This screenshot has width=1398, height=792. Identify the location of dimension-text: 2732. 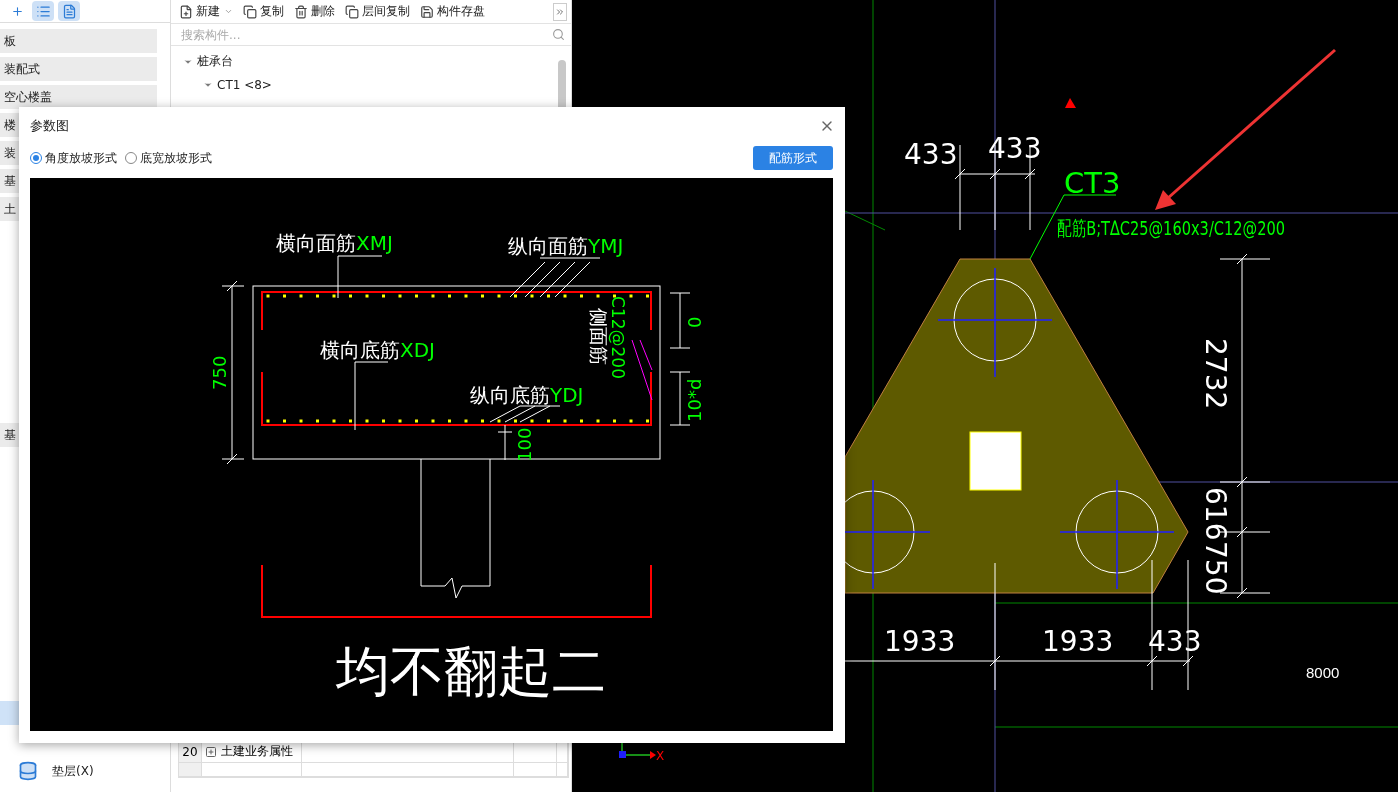
(1215, 374).